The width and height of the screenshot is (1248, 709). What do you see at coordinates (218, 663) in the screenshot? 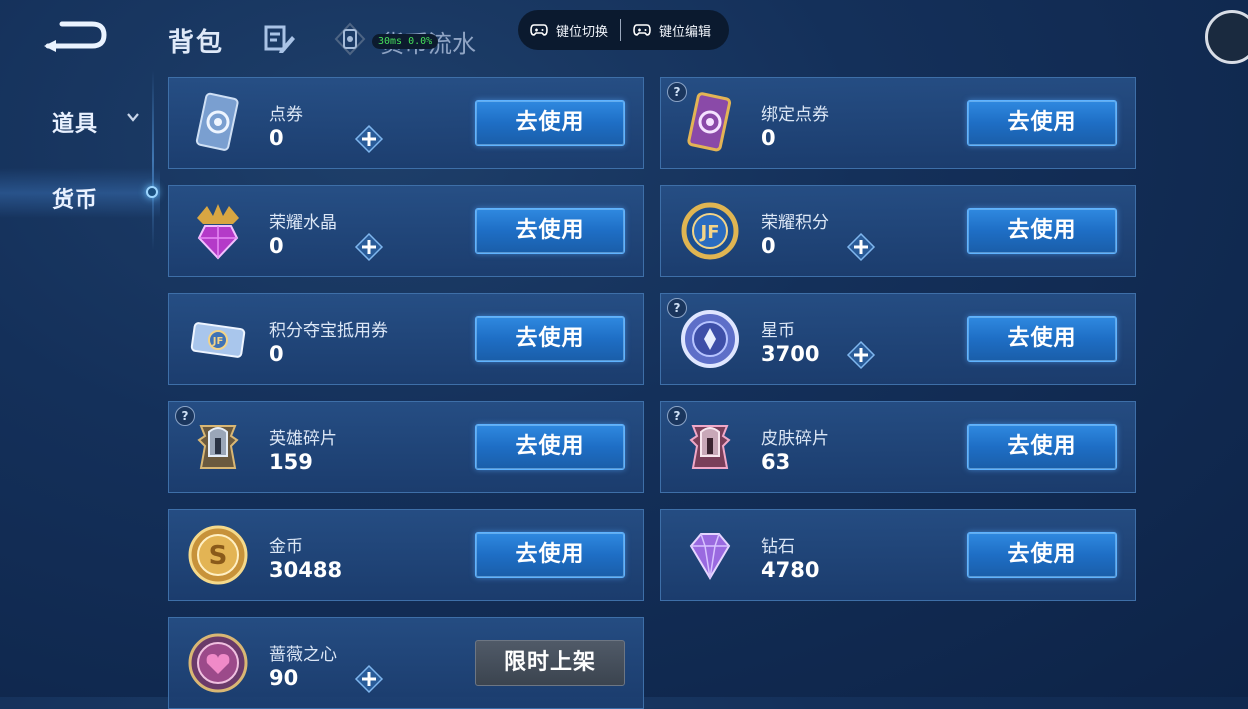
I see `rose-heart-icon` at bounding box center [218, 663].